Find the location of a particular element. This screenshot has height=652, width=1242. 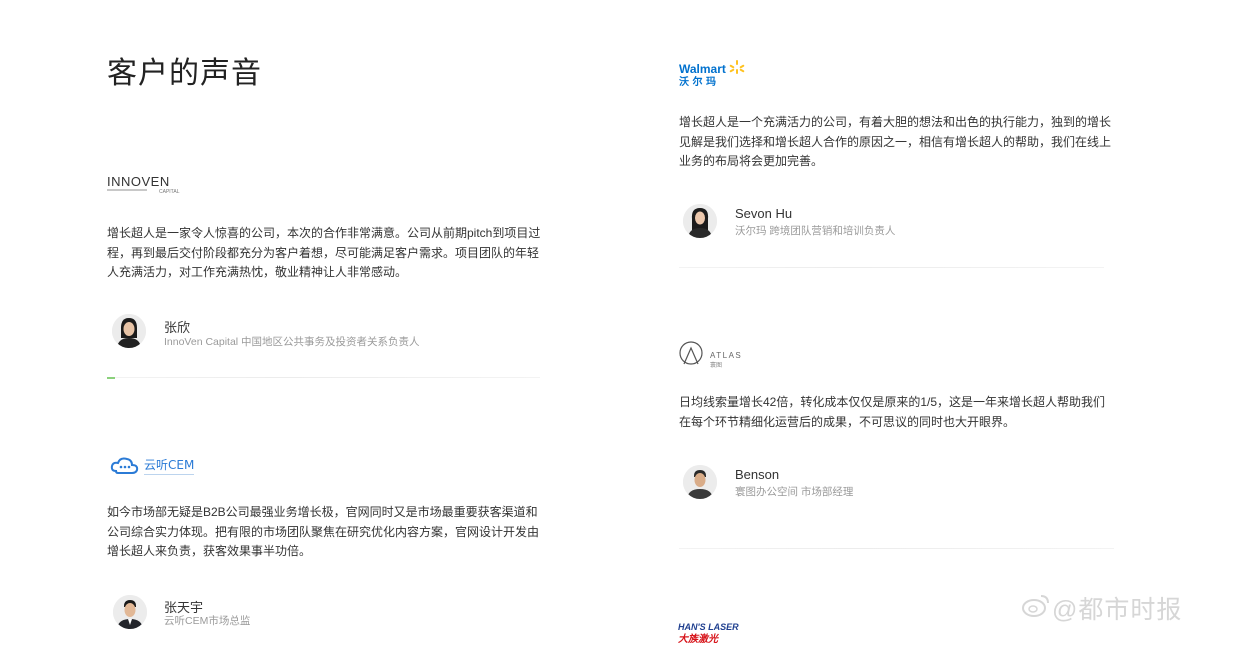

person-role-benson: 寰图办公空间 市场部经理 is located at coordinates (794, 492).